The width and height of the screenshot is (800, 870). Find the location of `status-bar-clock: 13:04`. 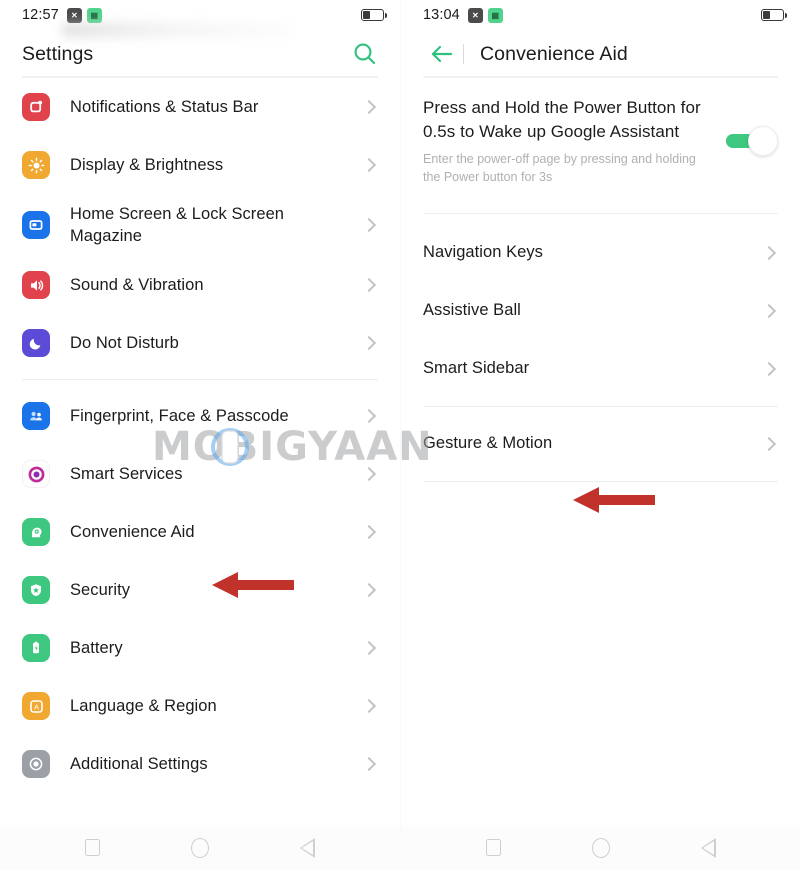

status-bar-clock: 13:04 is located at coordinates (441, 15).